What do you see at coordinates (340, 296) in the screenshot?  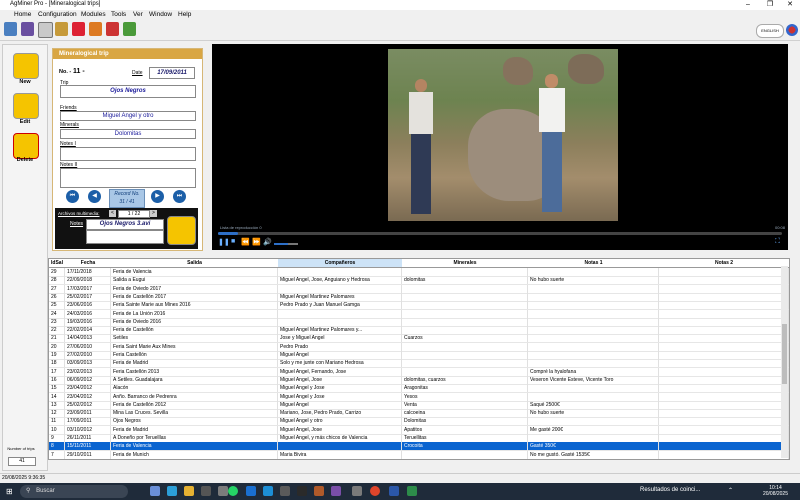 I see `table-cell: Miguel Angel Martinez Palomares` at bounding box center [340, 296].